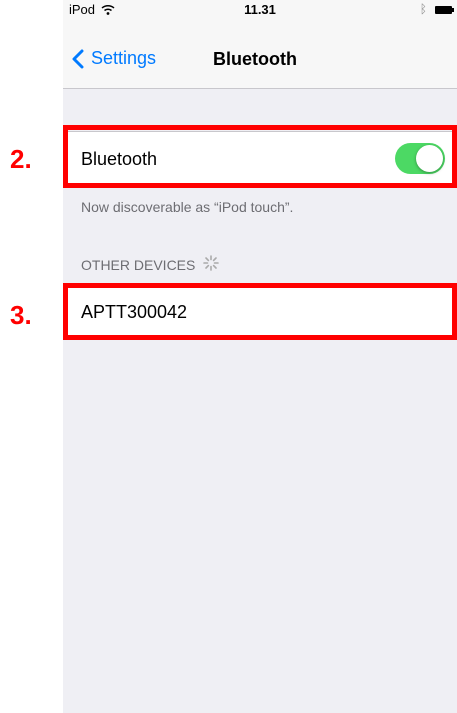 Image resolution: width=457 pixels, height=713 pixels. I want to click on back-button: Settings, so click(113, 58).